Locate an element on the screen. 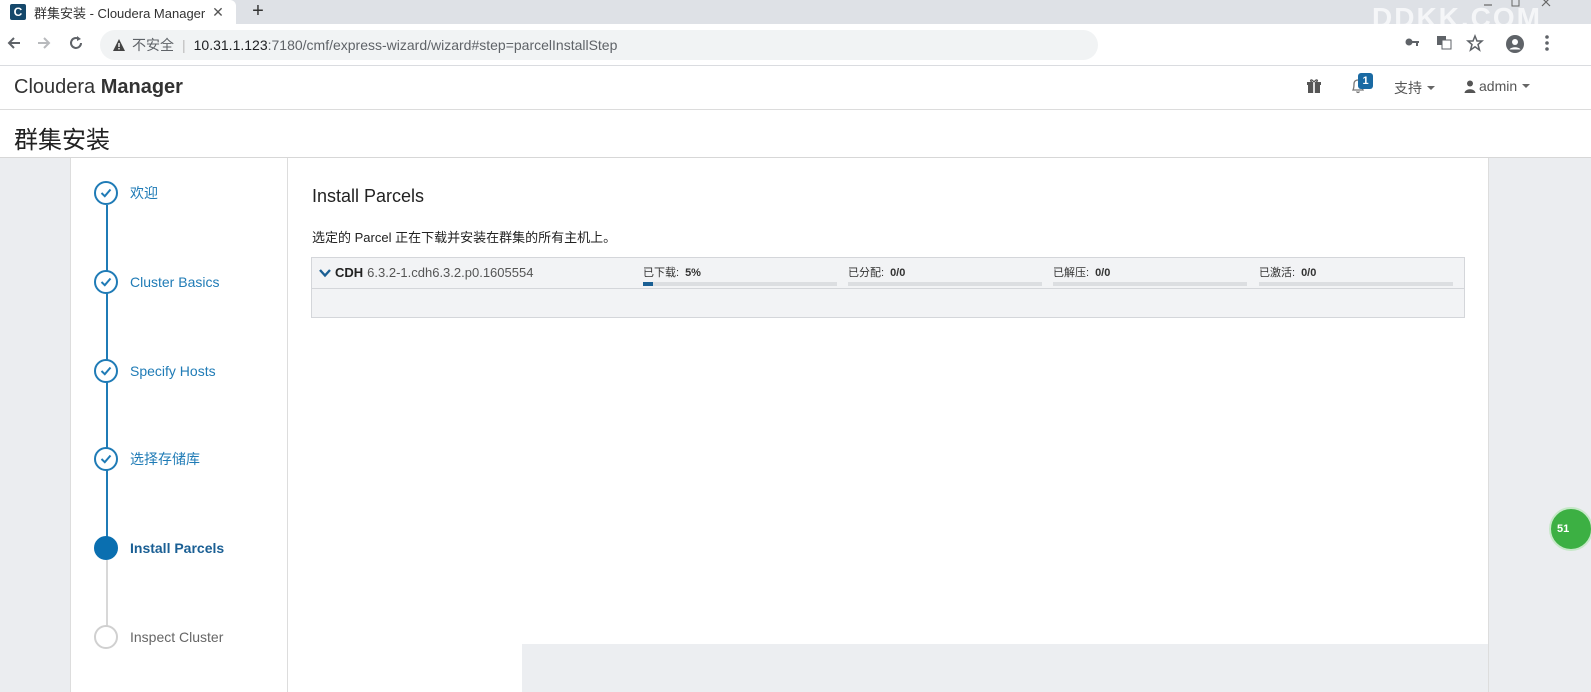 The width and height of the screenshot is (1591, 692). support-menu: 支持 is located at coordinates (1414, 88).